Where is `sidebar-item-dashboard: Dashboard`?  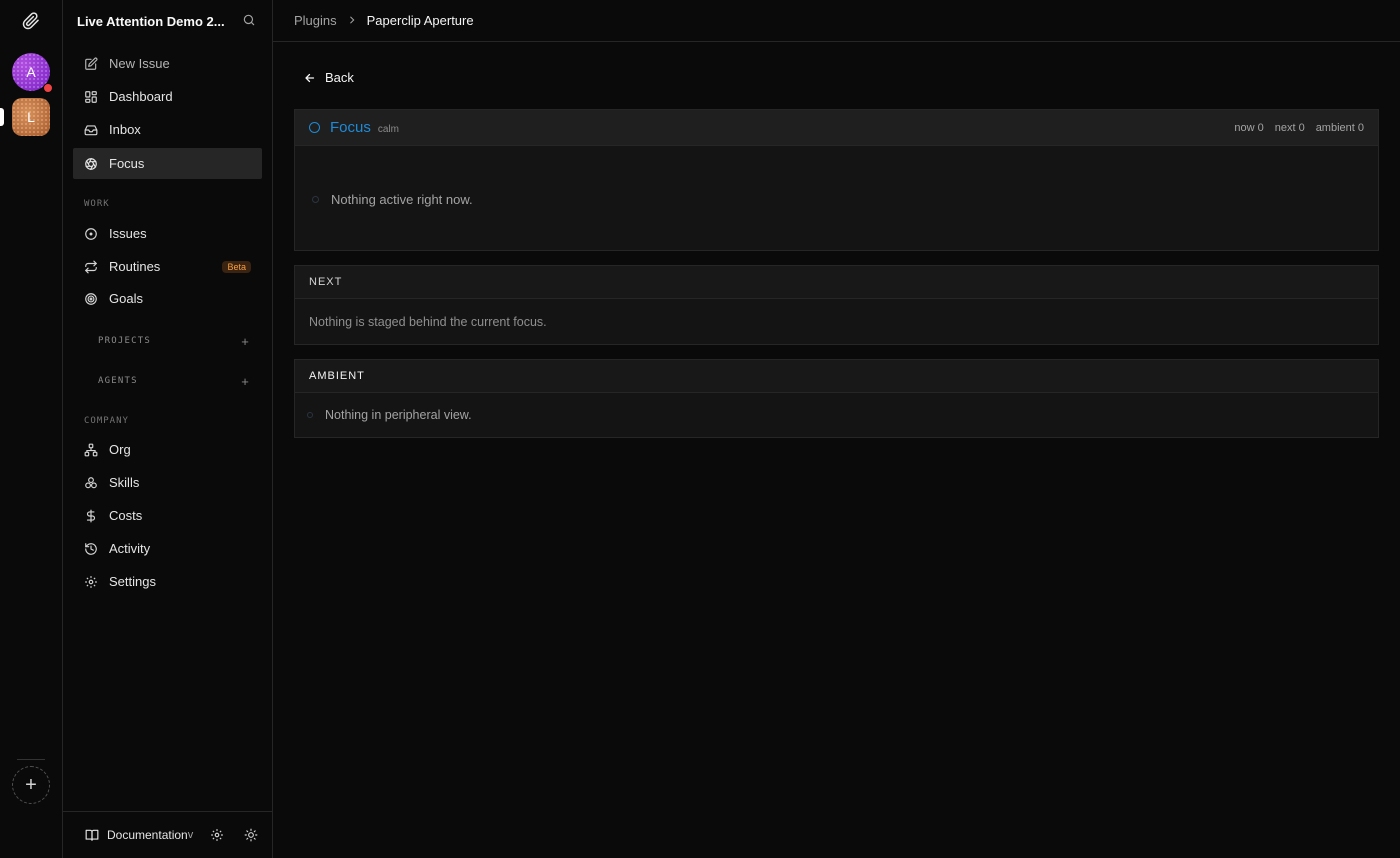 sidebar-item-dashboard: Dashboard is located at coordinates (167, 96).